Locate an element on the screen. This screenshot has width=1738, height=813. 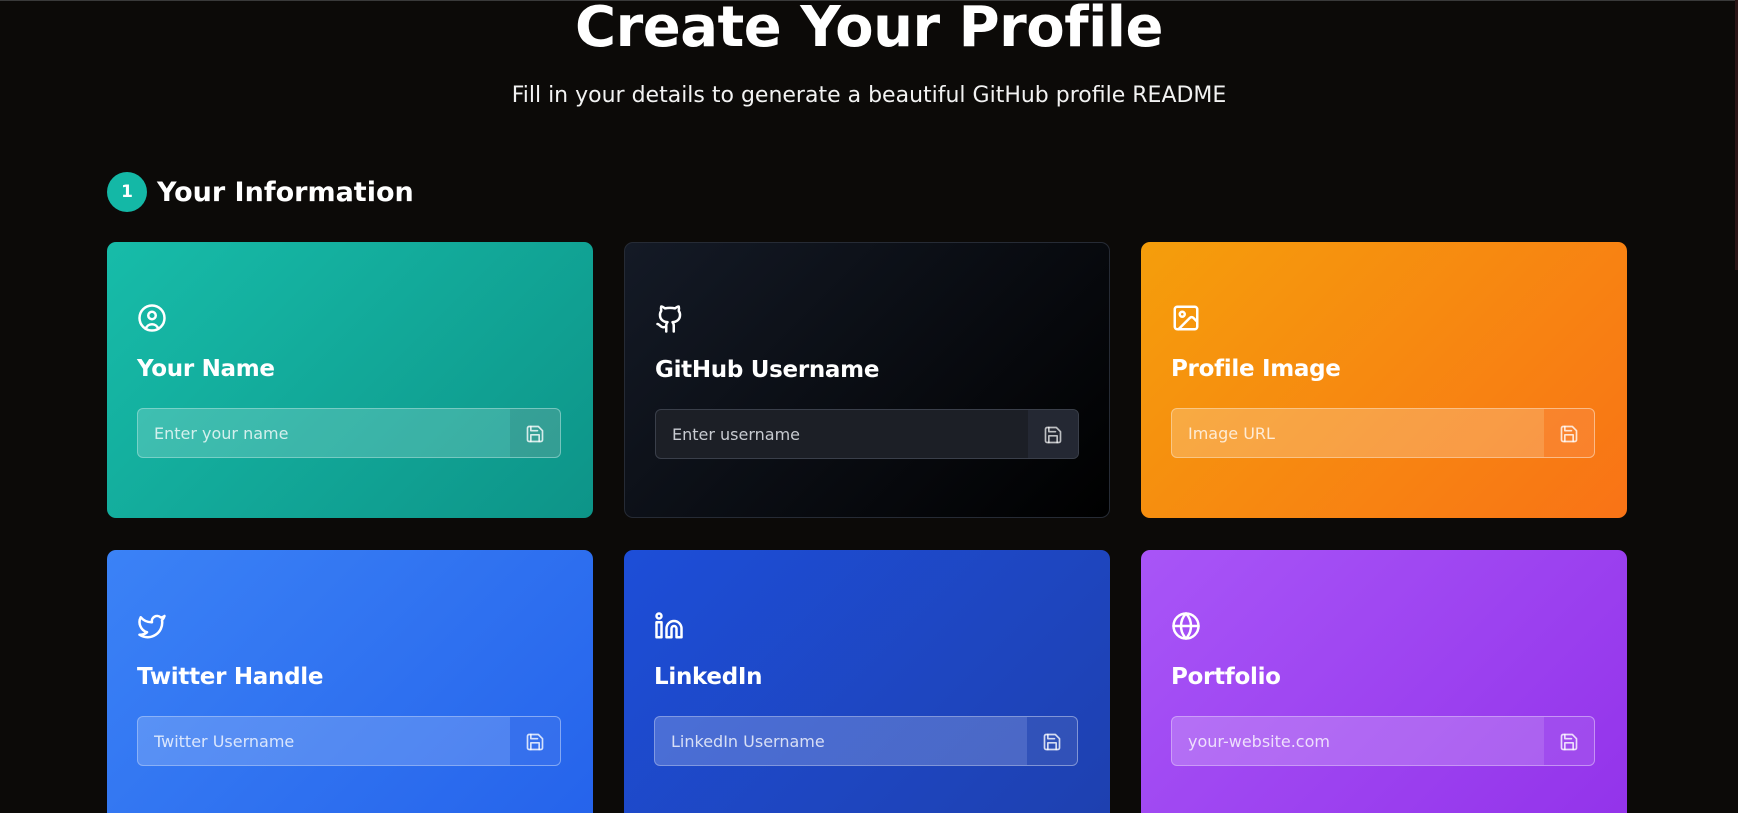
portfolio-url-input is located at coordinates (1358, 741).